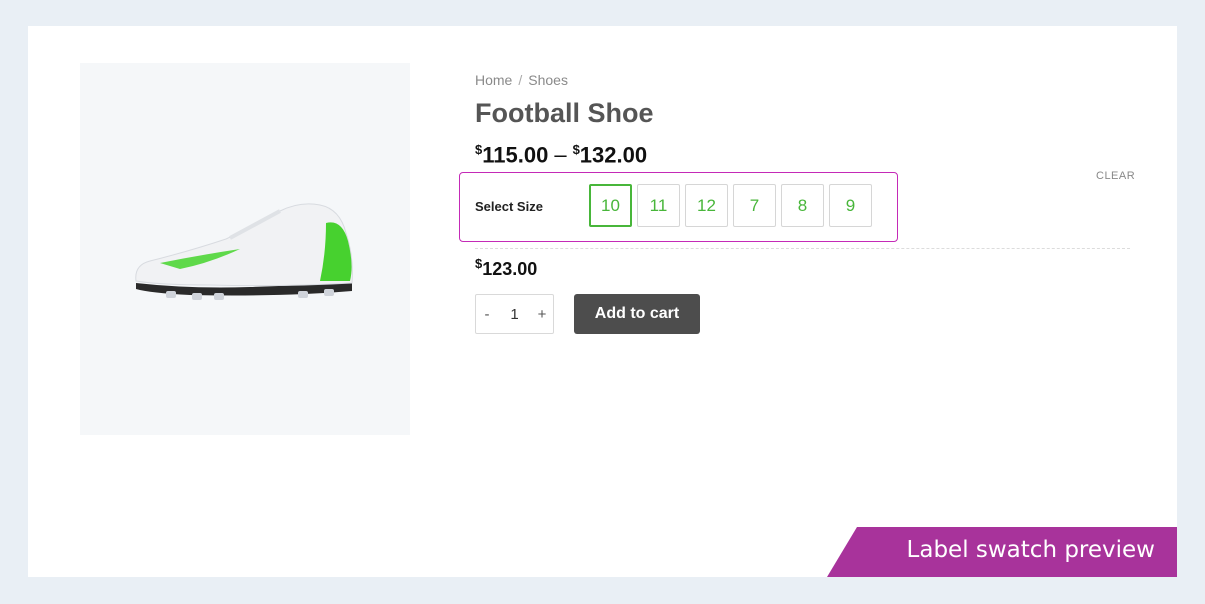  I want to click on quantity-plus-button: +, so click(542, 314).